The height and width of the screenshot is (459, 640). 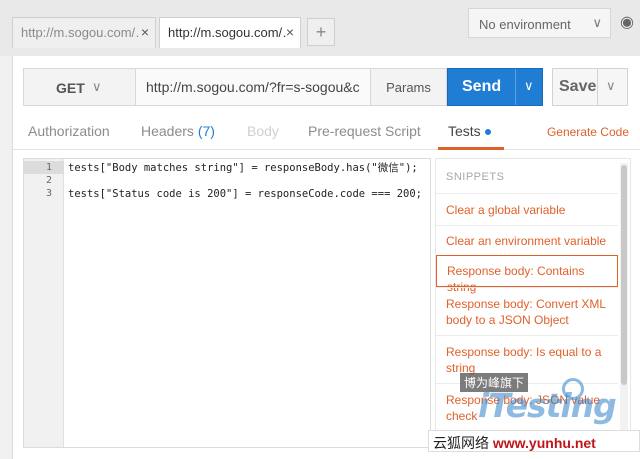 I want to click on site-watermark-url: www.yunhu.net, so click(x=544, y=443).